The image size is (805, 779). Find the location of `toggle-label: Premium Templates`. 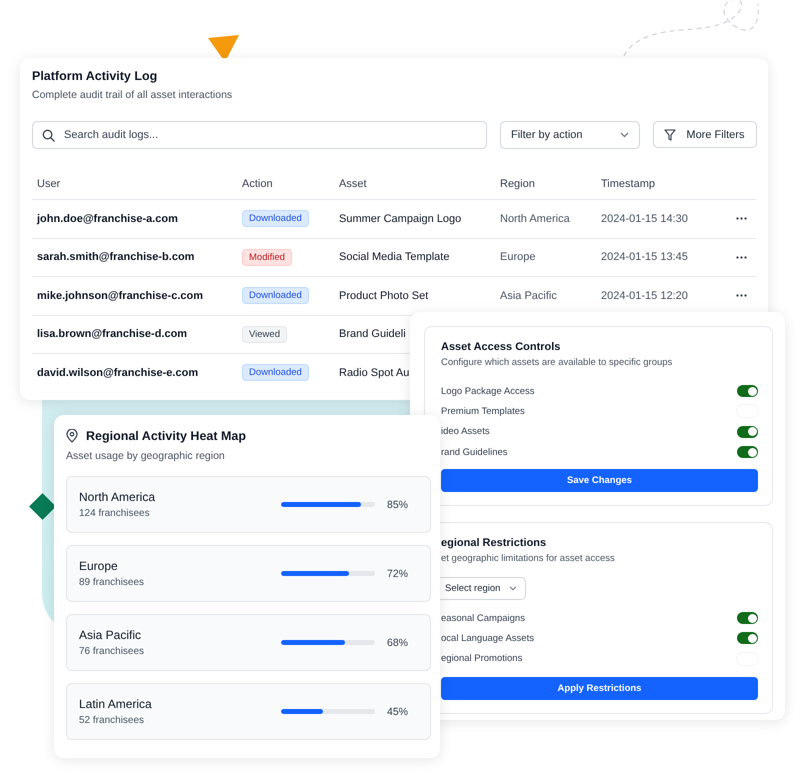

toggle-label: Premium Templates is located at coordinates (483, 411).